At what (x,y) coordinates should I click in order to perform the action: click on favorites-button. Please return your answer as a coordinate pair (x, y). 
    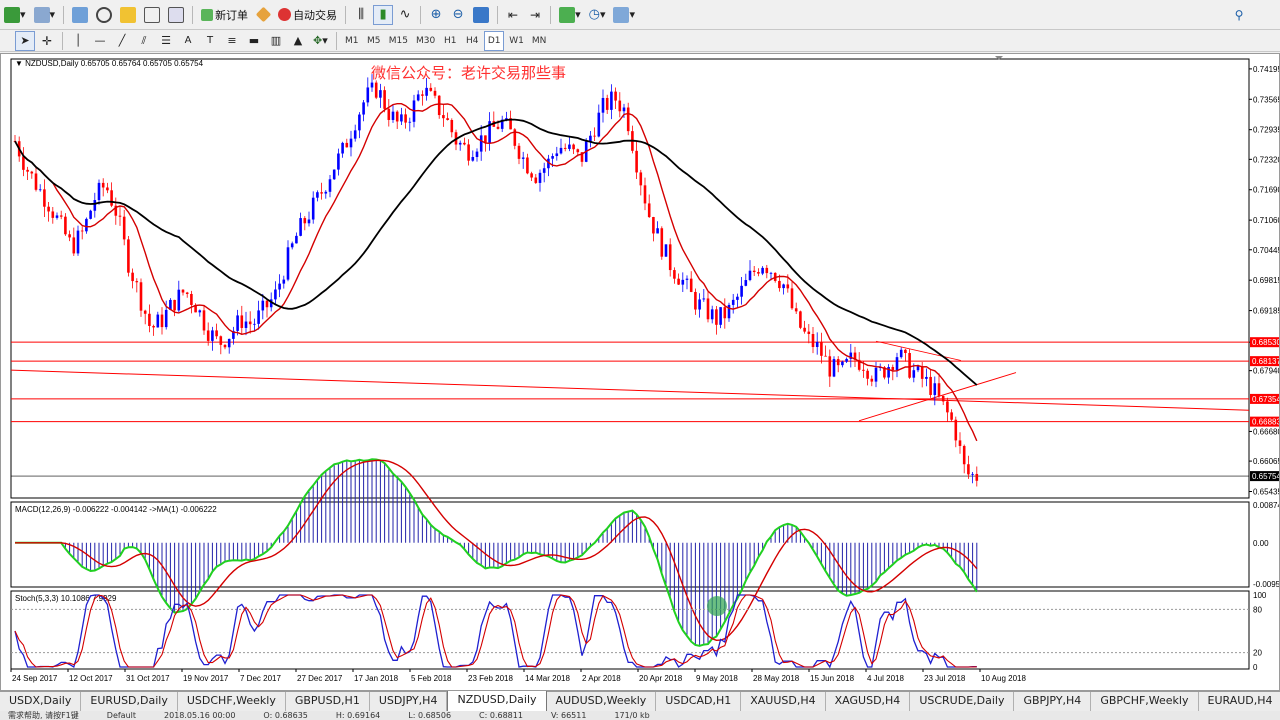
    Looking at the image, I should click on (128, 15).